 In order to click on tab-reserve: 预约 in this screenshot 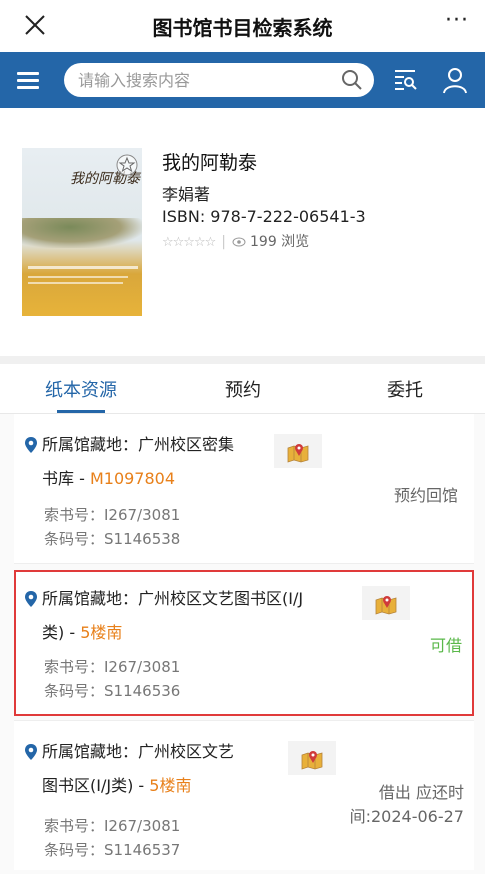, I will do `click(243, 389)`.